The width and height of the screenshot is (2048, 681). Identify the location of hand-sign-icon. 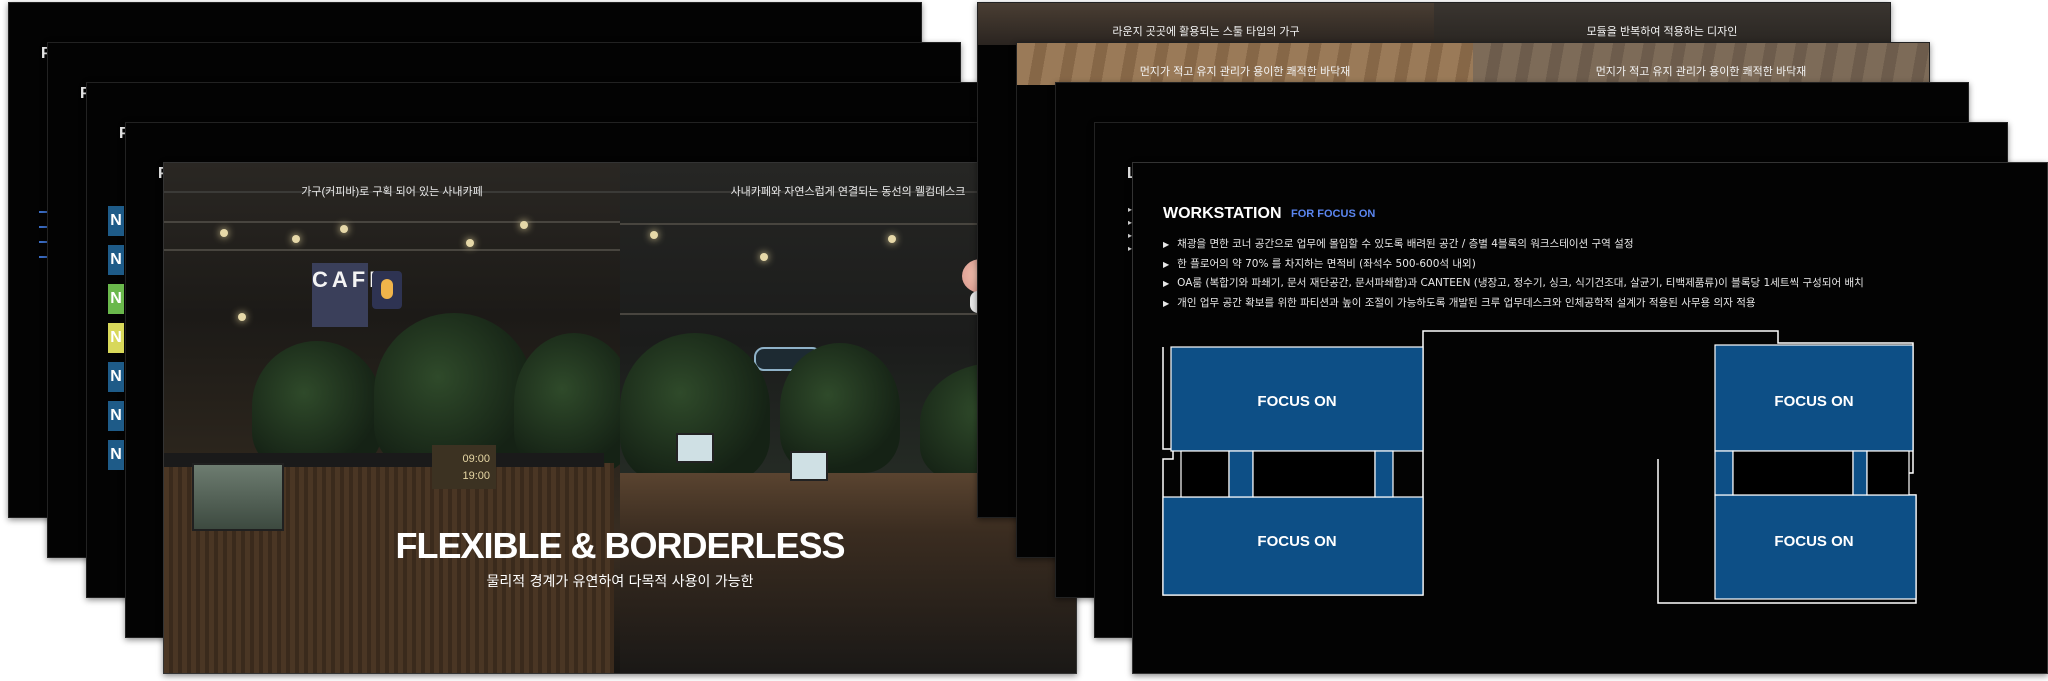
(387, 290).